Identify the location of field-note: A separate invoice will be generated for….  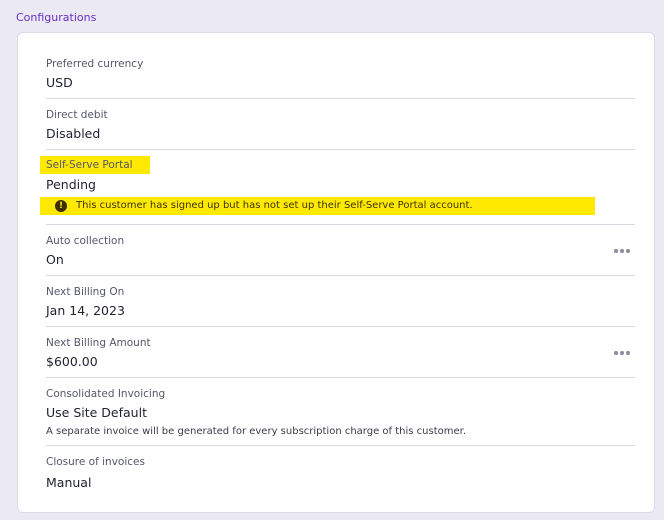
(256, 431).